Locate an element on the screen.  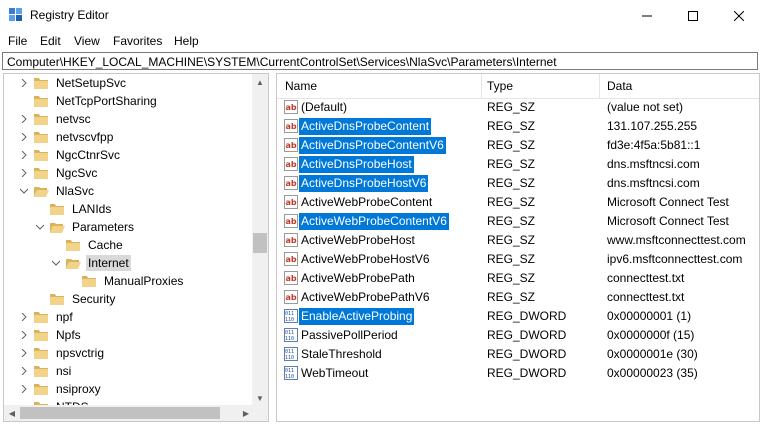
tree-item: nsi is located at coordinates (45, 371).